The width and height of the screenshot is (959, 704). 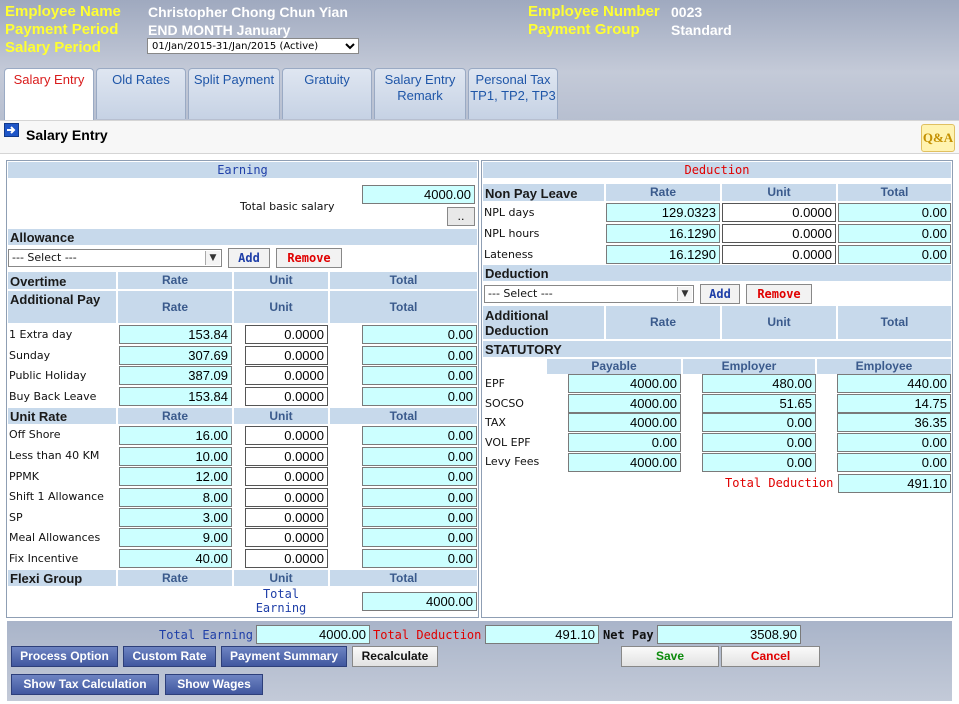 What do you see at coordinates (720, 294) in the screenshot?
I see `deduction-add-button: Add` at bounding box center [720, 294].